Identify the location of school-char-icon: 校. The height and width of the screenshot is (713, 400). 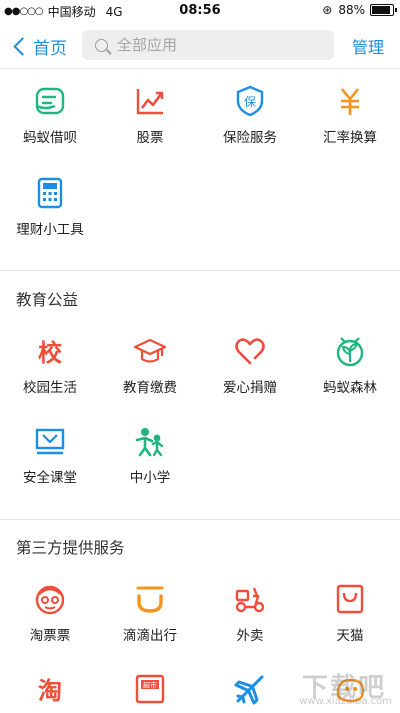
(50, 353).